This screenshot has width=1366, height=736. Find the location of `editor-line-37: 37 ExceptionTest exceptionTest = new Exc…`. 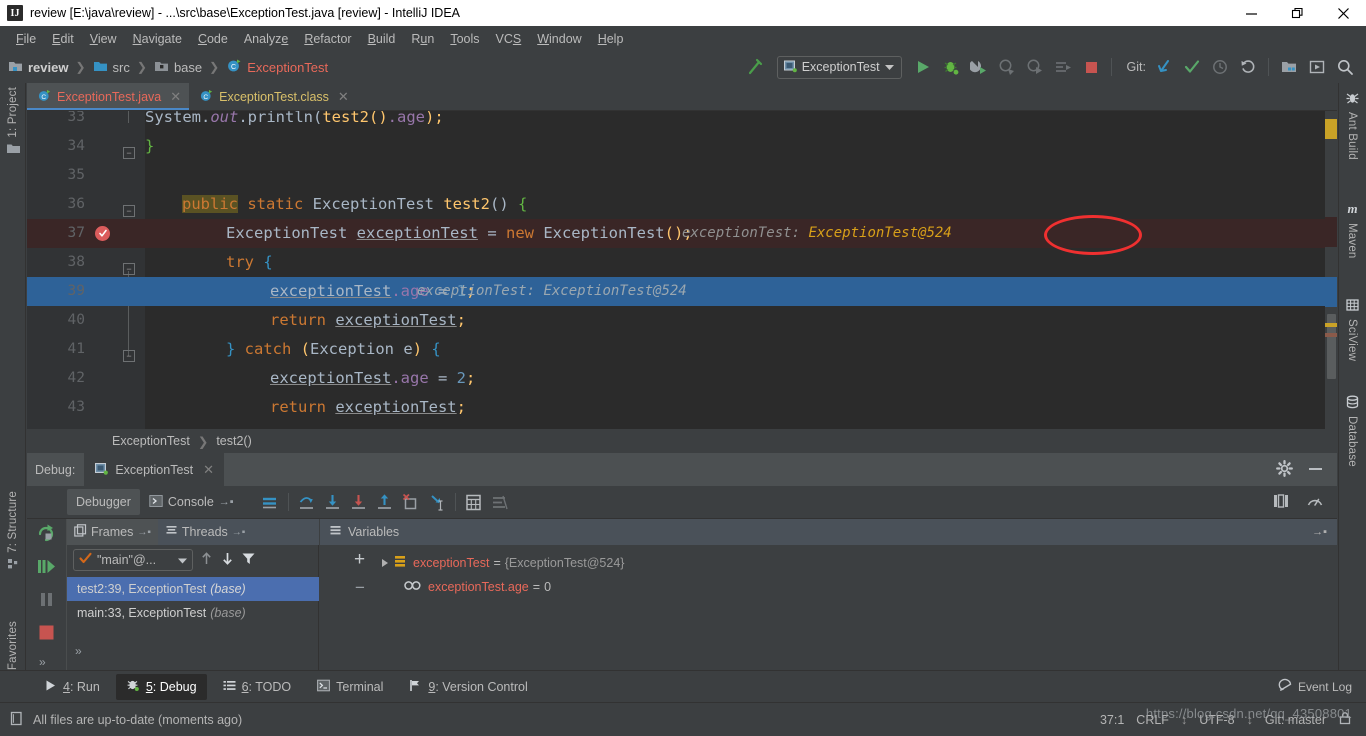

editor-line-37: 37 ExceptionTest exceptionTest = new Exc… is located at coordinates (682, 233).